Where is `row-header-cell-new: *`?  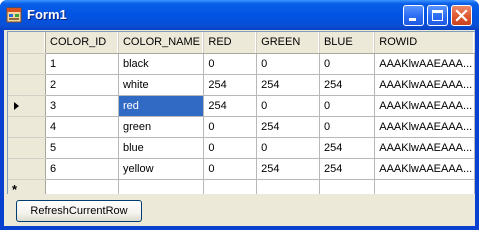
row-header-cell-new: * is located at coordinates (27, 186).